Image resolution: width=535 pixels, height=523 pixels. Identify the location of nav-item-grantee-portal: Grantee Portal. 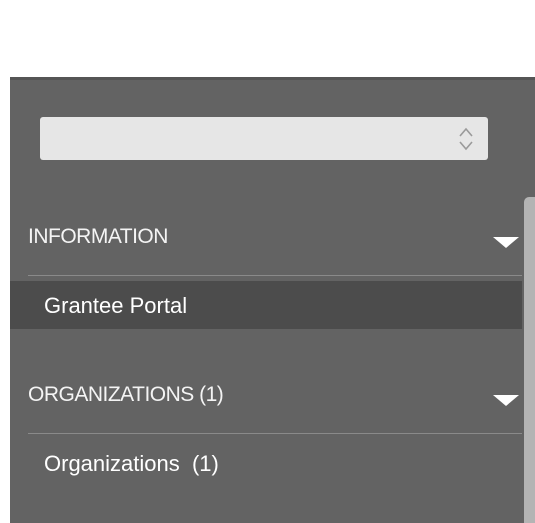
(266, 305).